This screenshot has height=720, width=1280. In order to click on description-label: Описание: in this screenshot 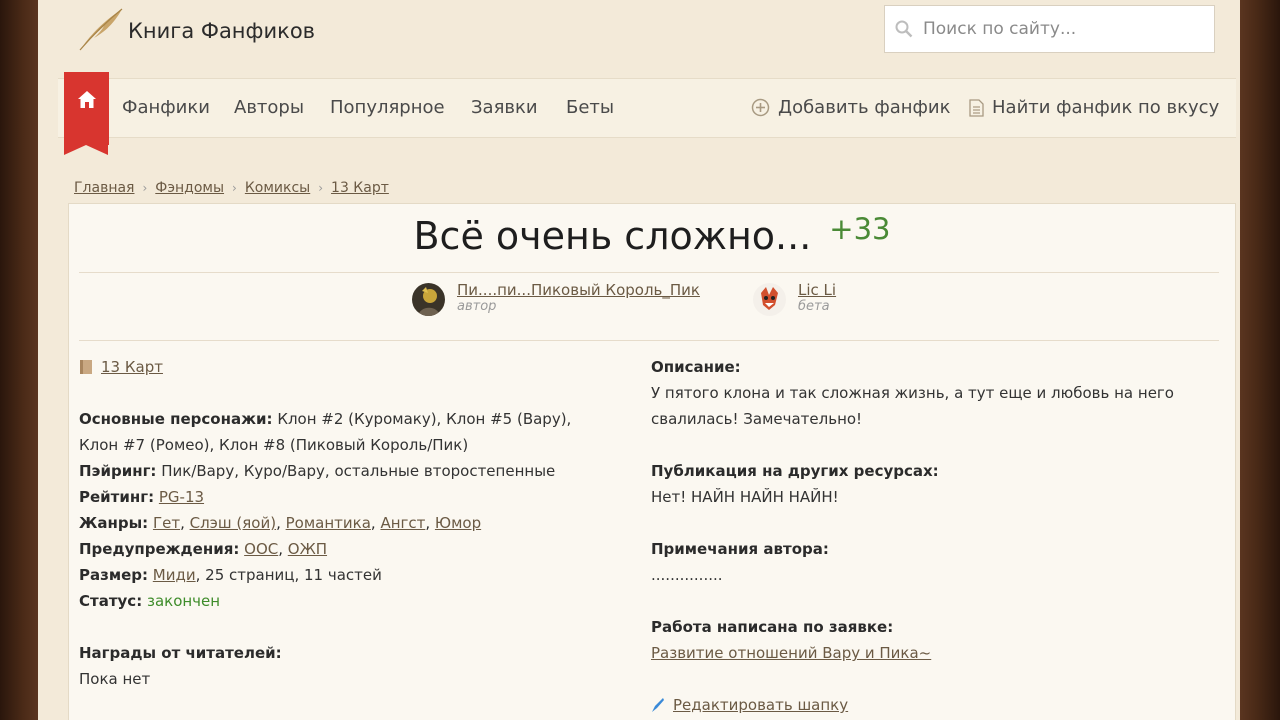, I will do `click(696, 367)`.